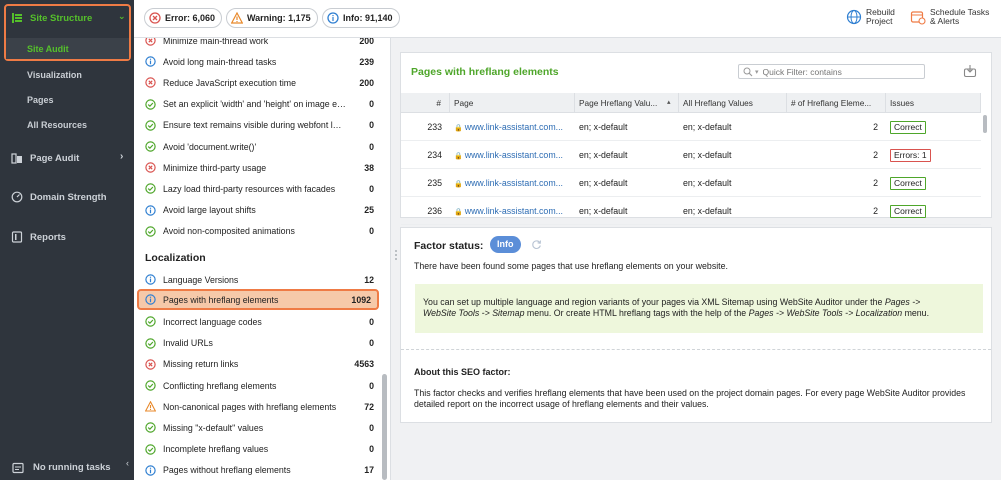 This screenshot has height=480, width=1001. Describe the element at coordinates (536, 244) in the screenshot. I see `refresh-icon` at that location.